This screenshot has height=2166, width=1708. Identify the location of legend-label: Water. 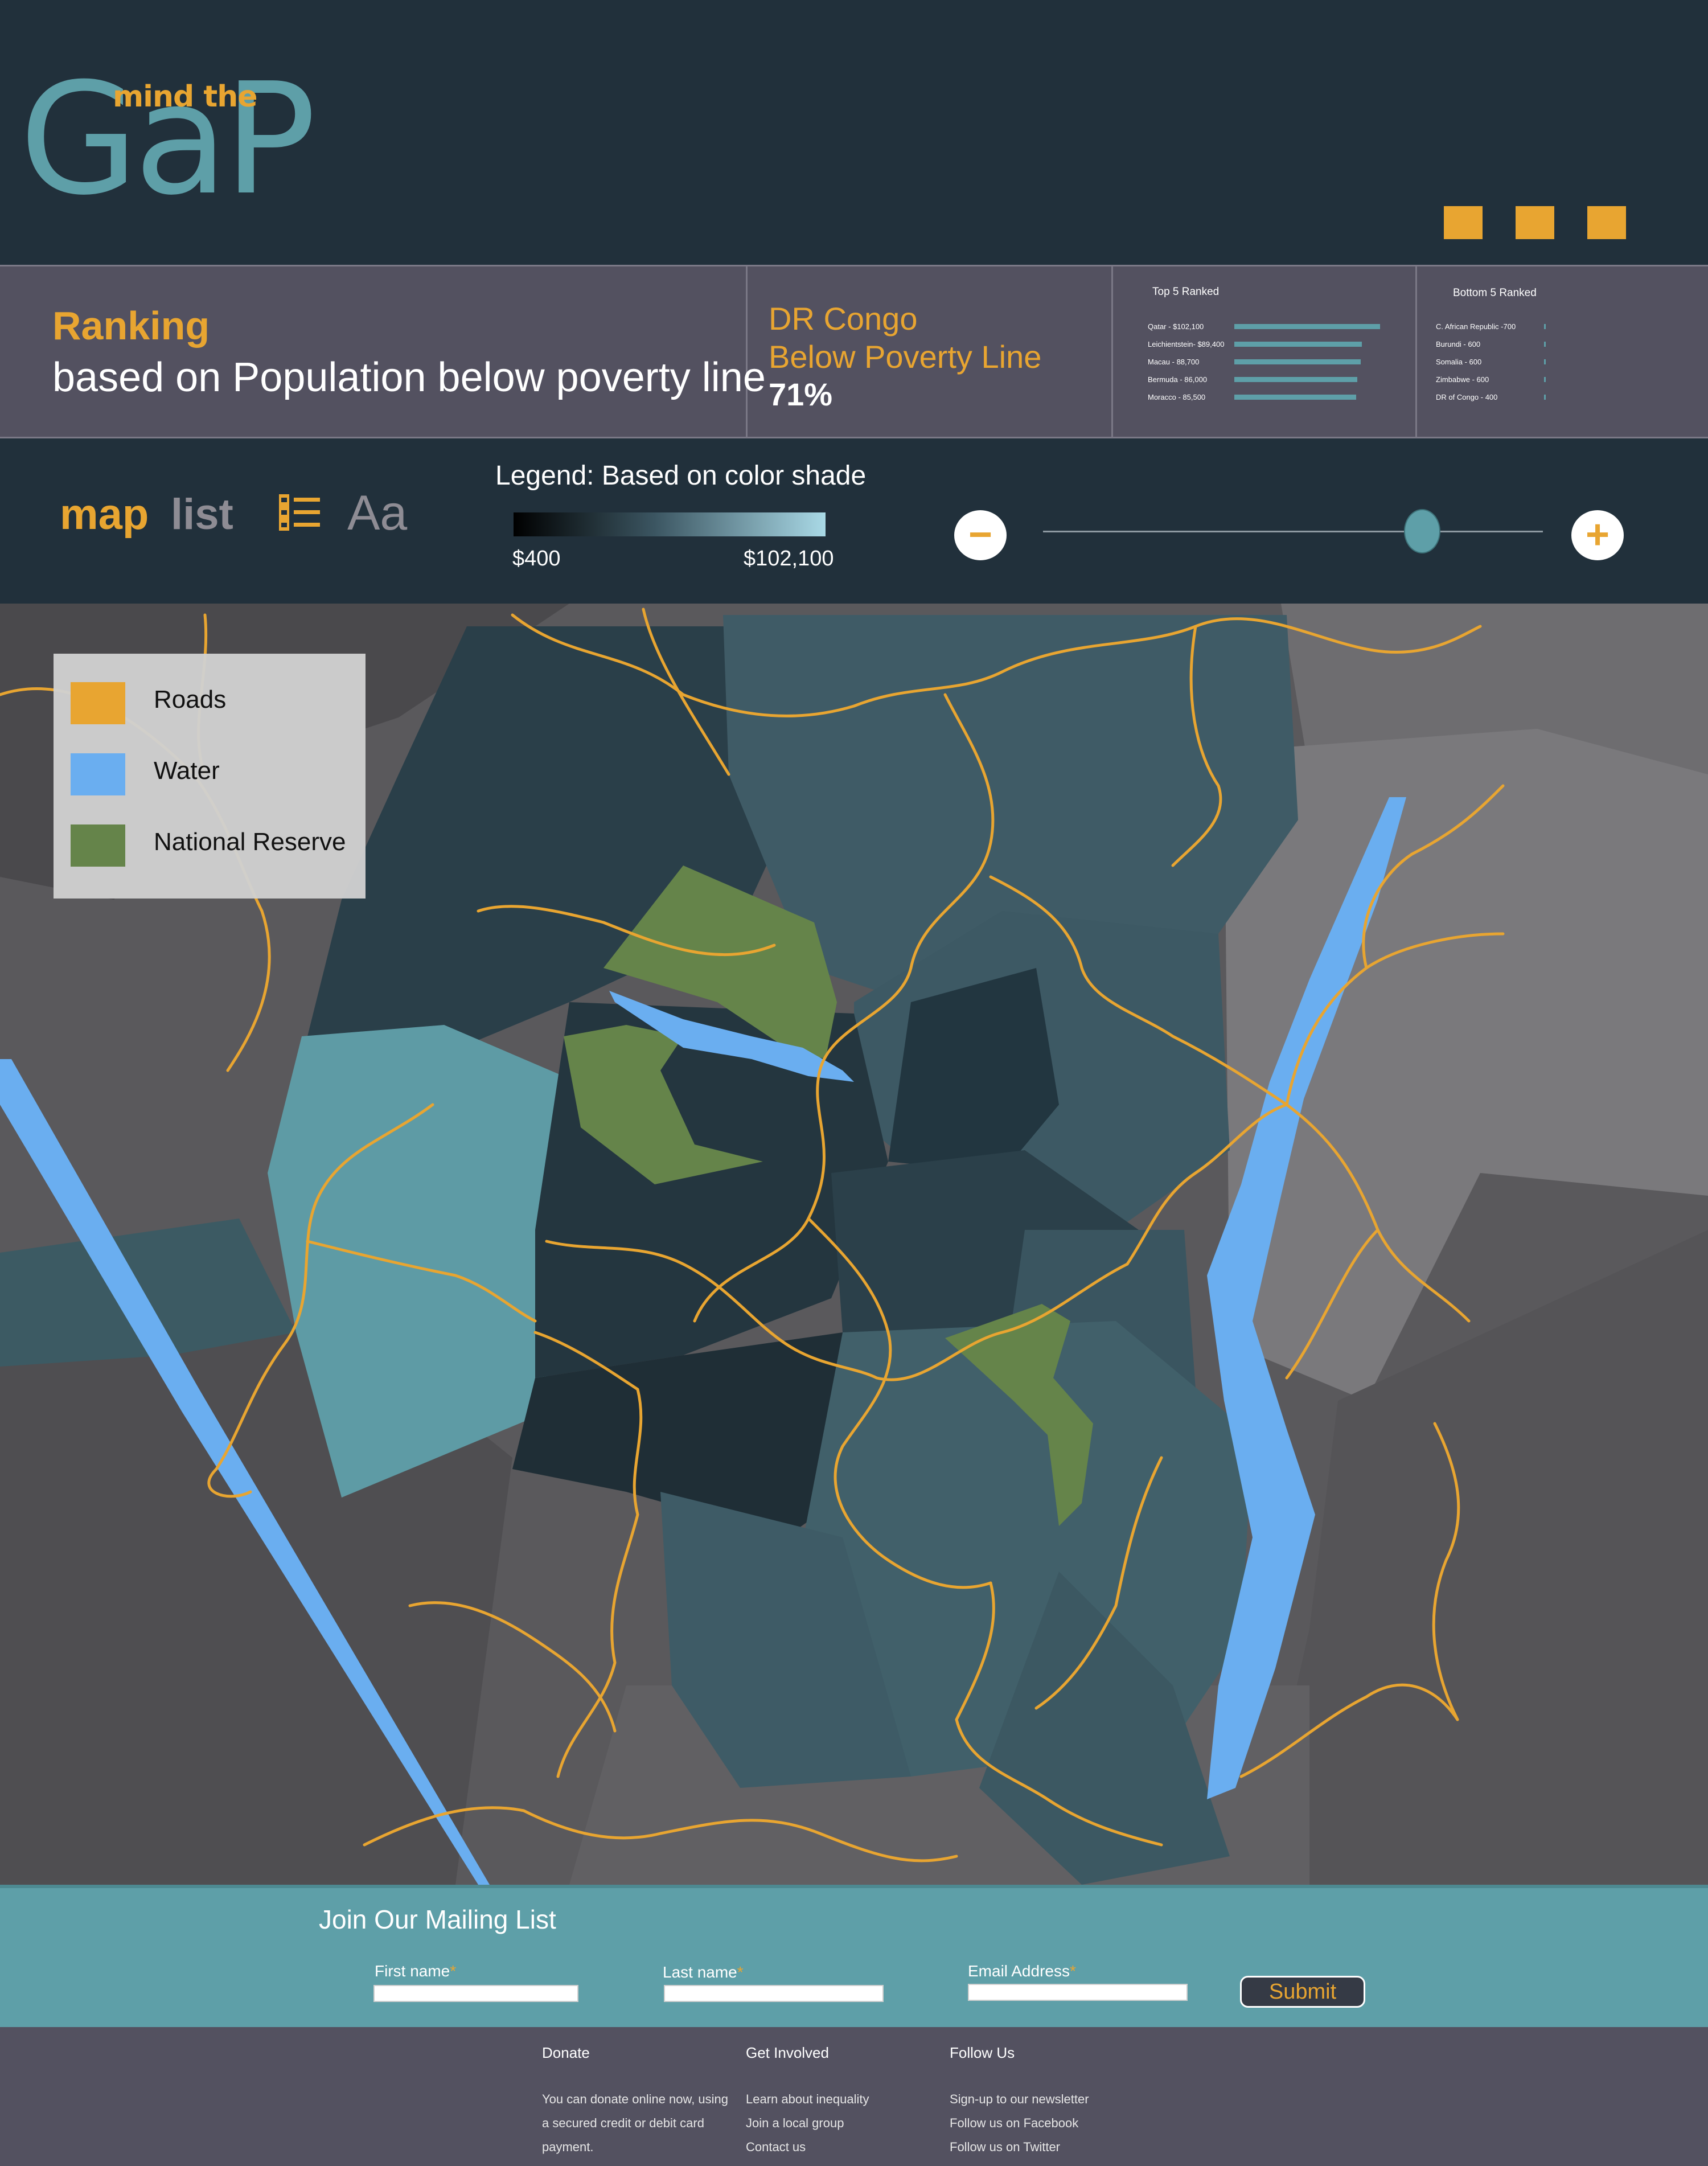
(187, 771).